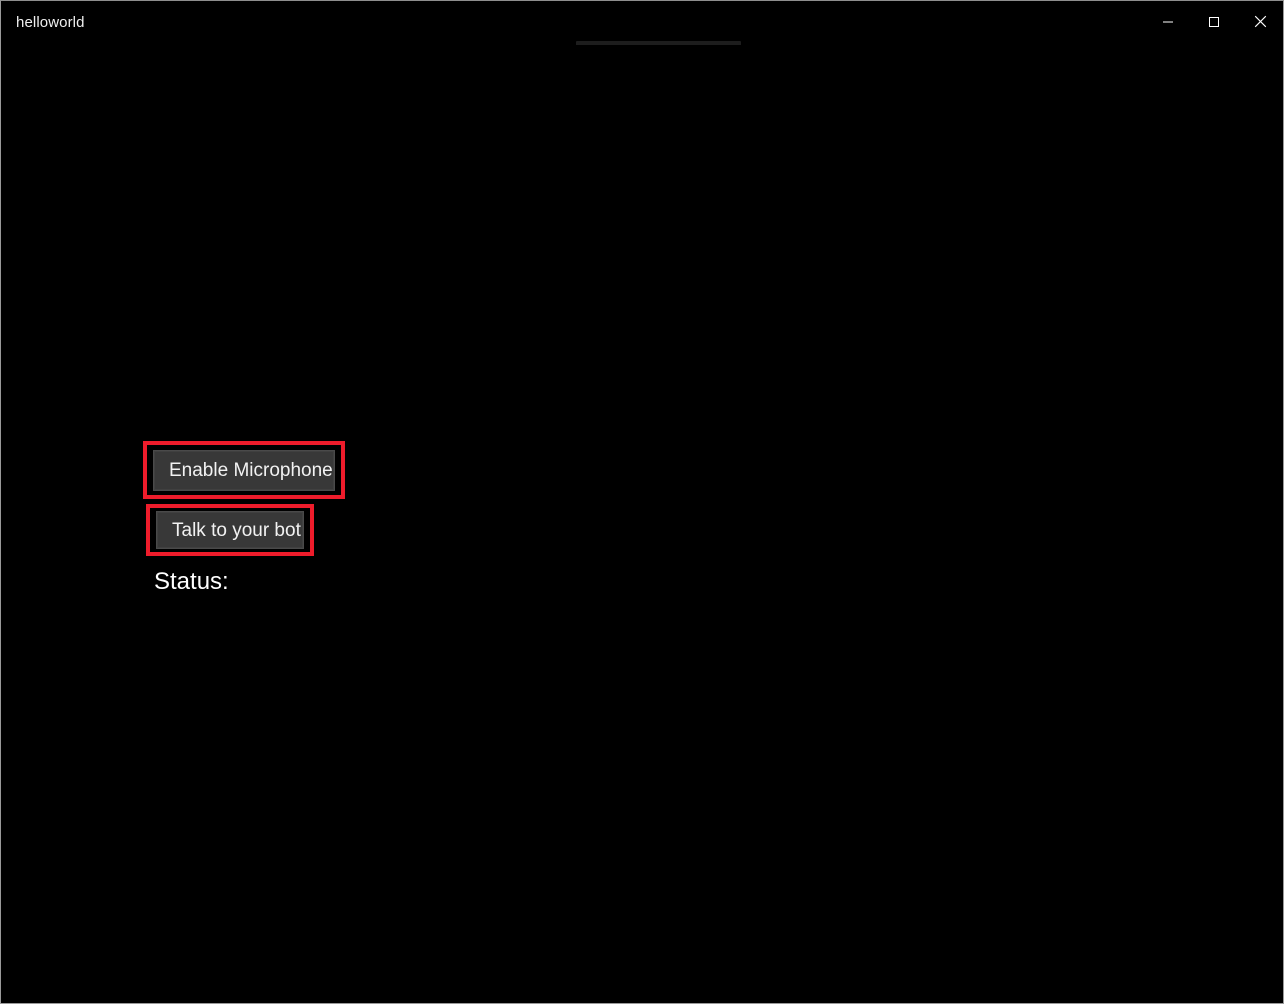 This screenshot has height=1004, width=1284. I want to click on status-label: Status:, so click(191, 581).